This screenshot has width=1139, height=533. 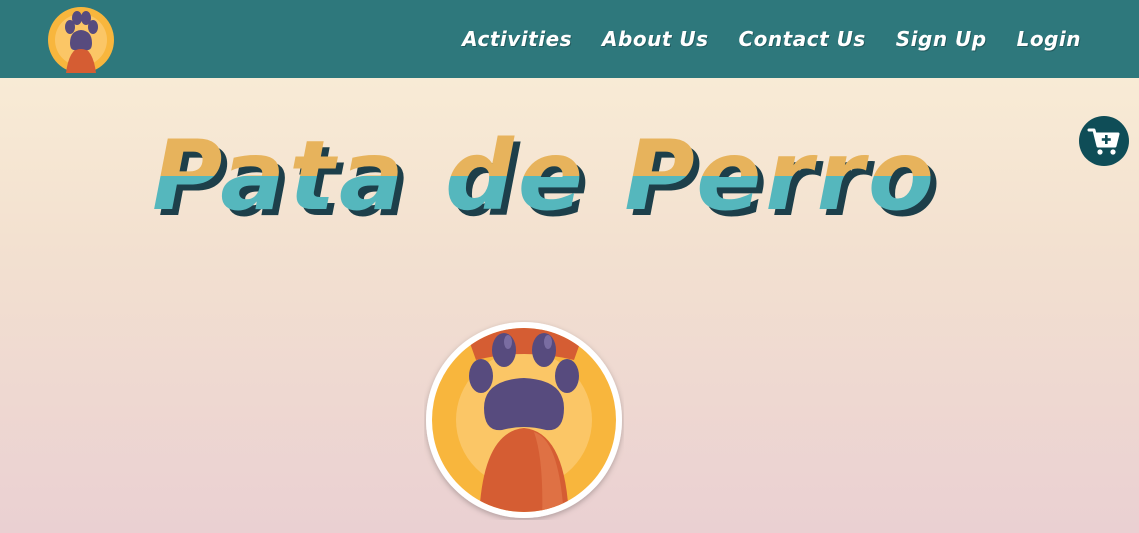 I want to click on nav-link-sign-up: Sign Up, so click(x=941, y=39).